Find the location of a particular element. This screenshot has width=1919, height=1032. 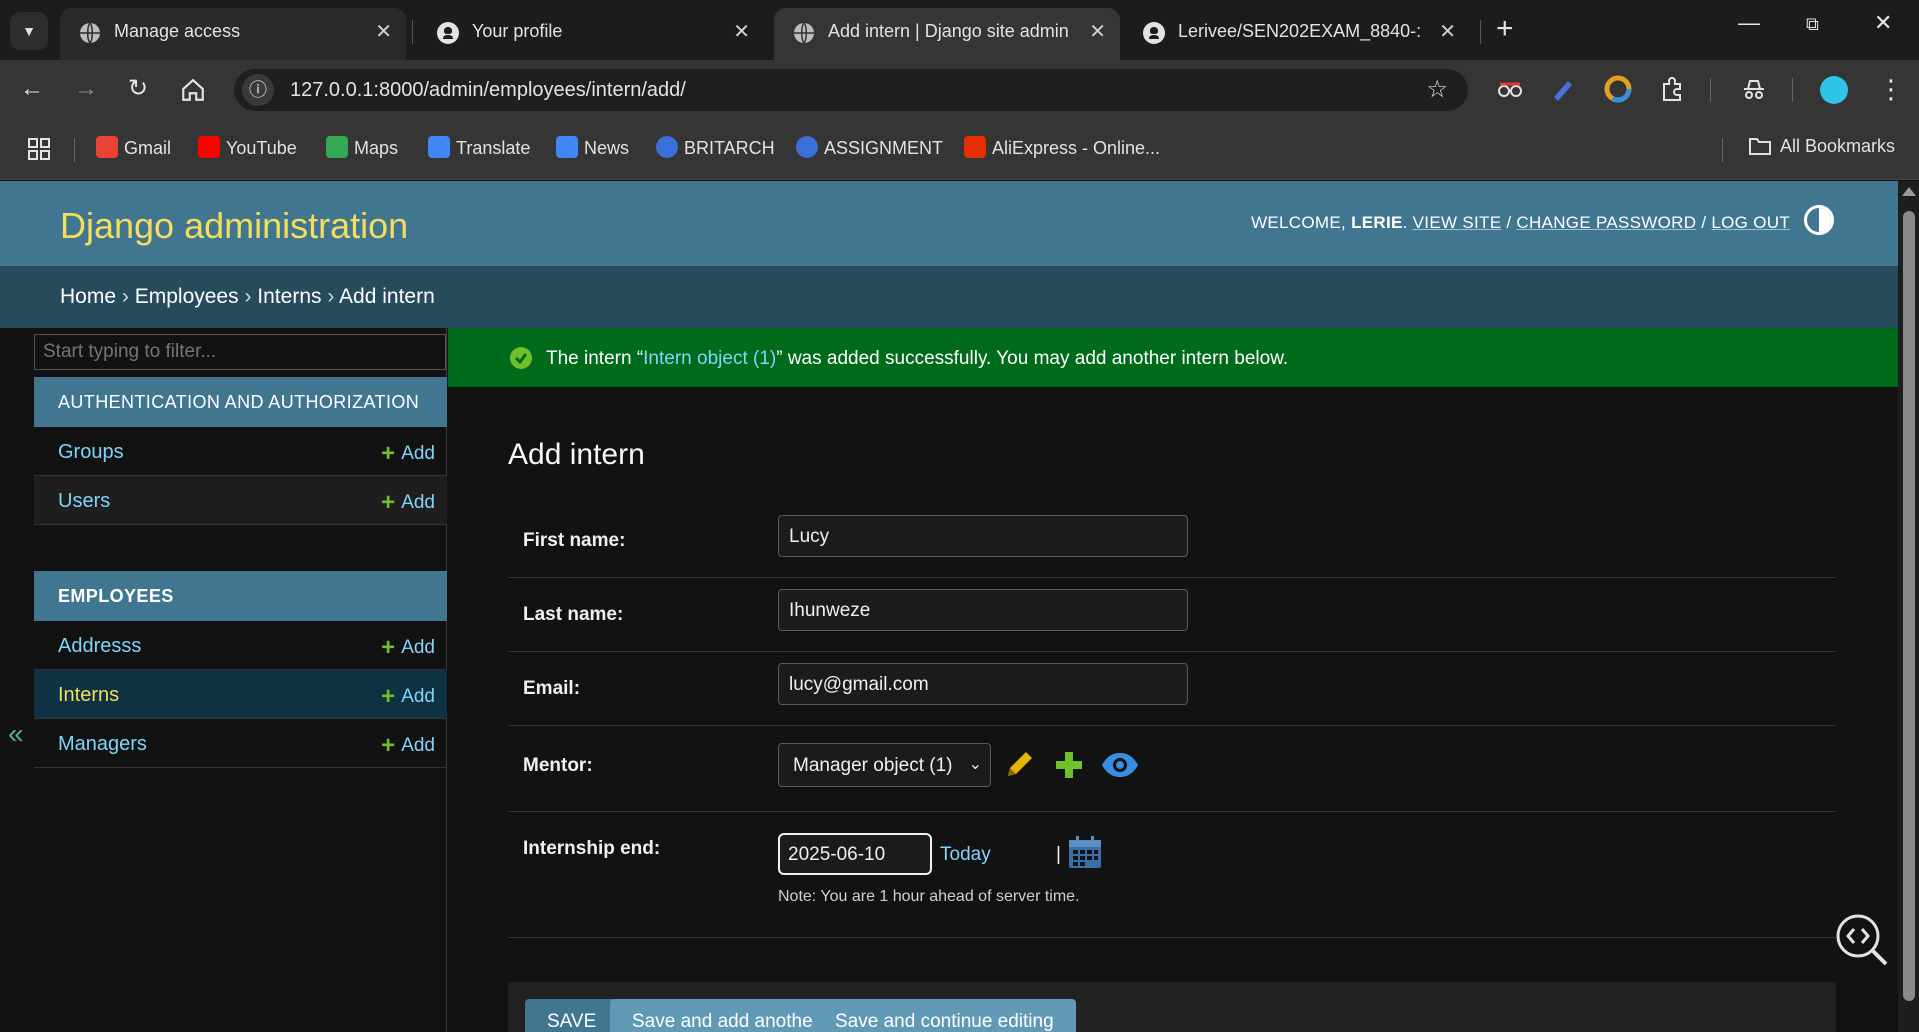

model-link-managers: Managers is located at coordinates (102, 744).